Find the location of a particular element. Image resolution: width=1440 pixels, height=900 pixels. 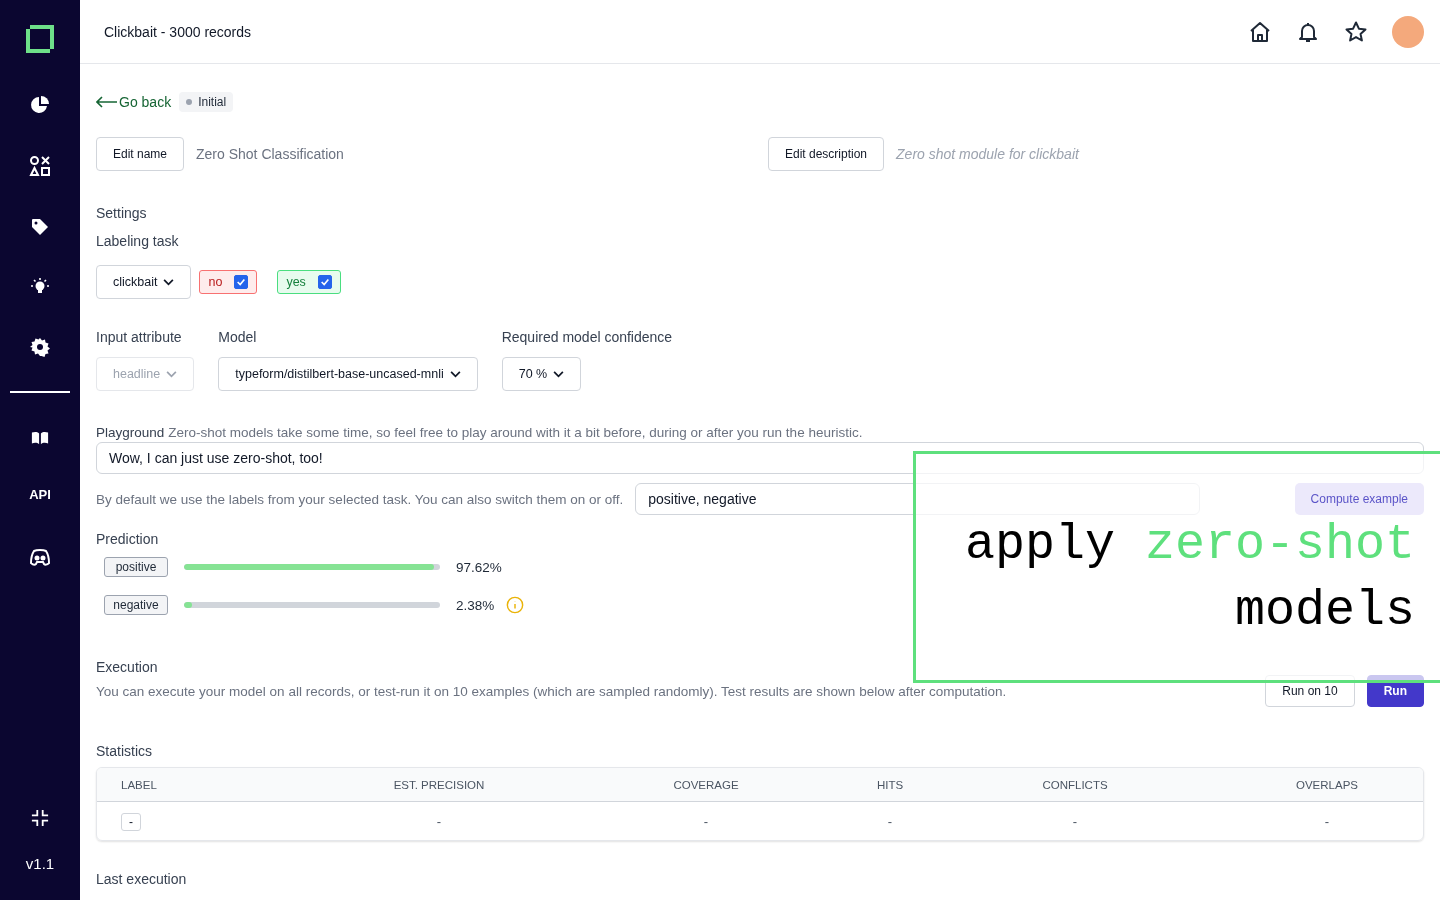

heuristic-name: Zero Shot Classification is located at coordinates (270, 154).